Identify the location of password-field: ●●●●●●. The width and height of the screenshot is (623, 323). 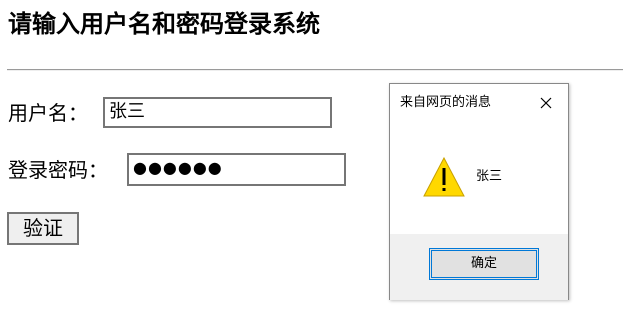
(236, 169).